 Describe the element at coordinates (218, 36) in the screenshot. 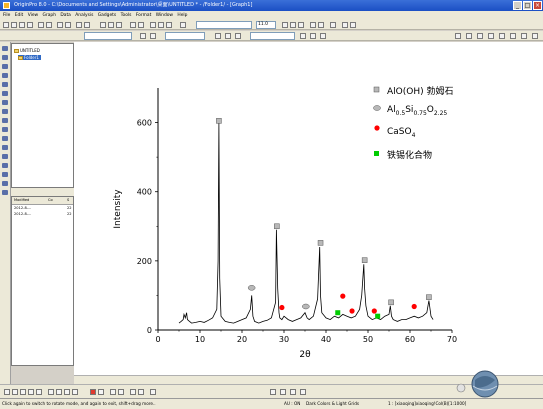

I see `line-style-icon` at that location.